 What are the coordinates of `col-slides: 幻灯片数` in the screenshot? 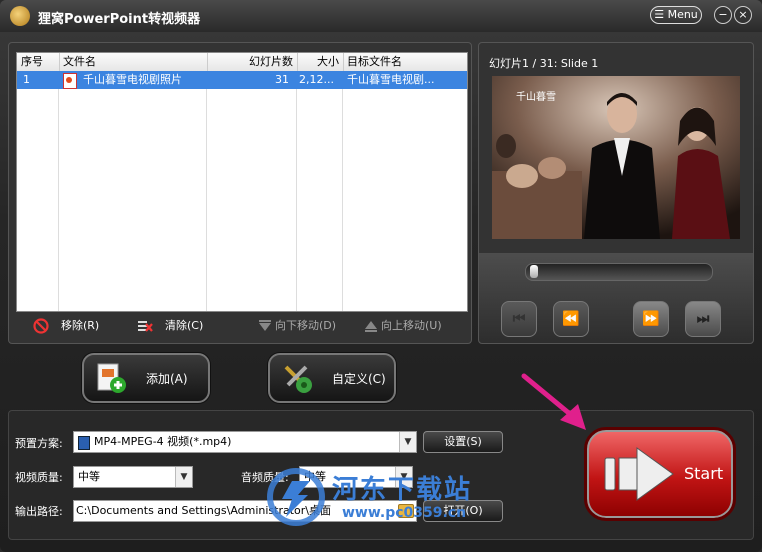 It's located at (252, 62).